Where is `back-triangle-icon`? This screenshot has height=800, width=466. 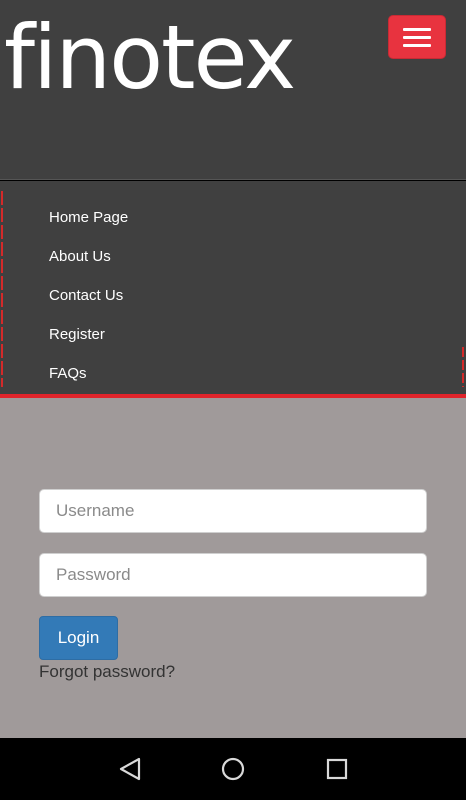 back-triangle-icon is located at coordinates (130, 769).